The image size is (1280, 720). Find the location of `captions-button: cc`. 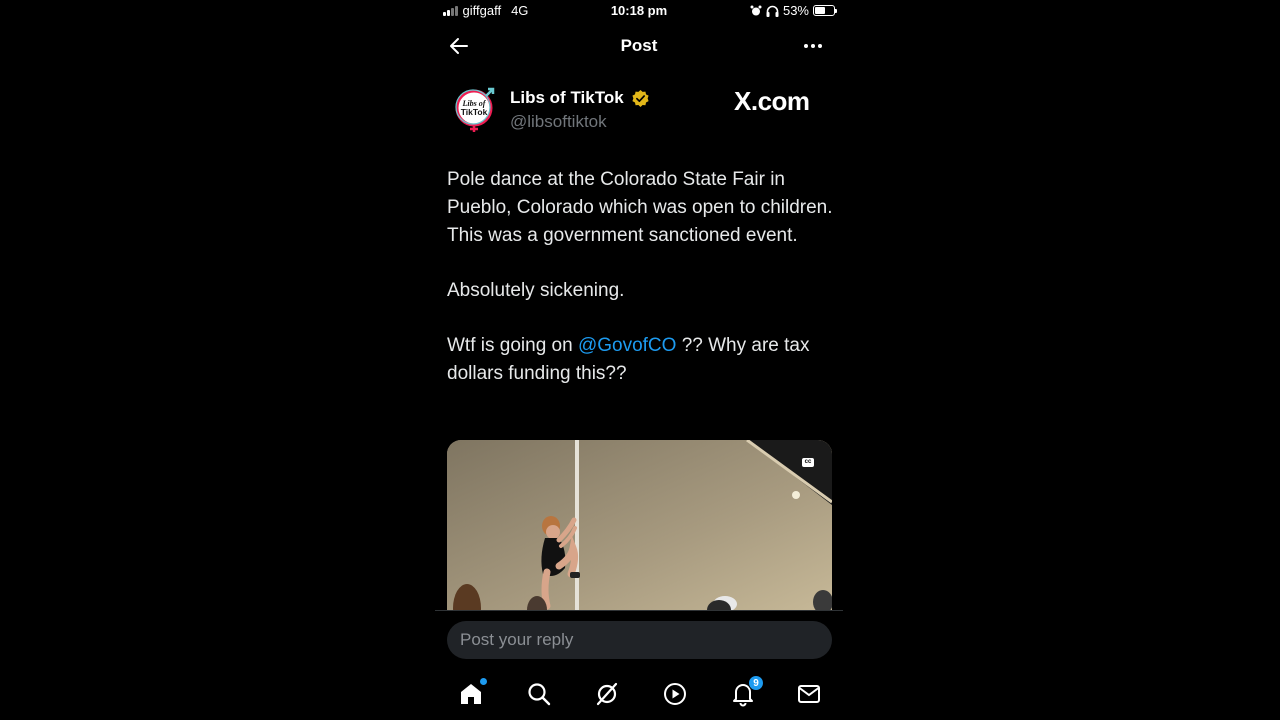

captions-button: cc is located at coordinates (808, 462).